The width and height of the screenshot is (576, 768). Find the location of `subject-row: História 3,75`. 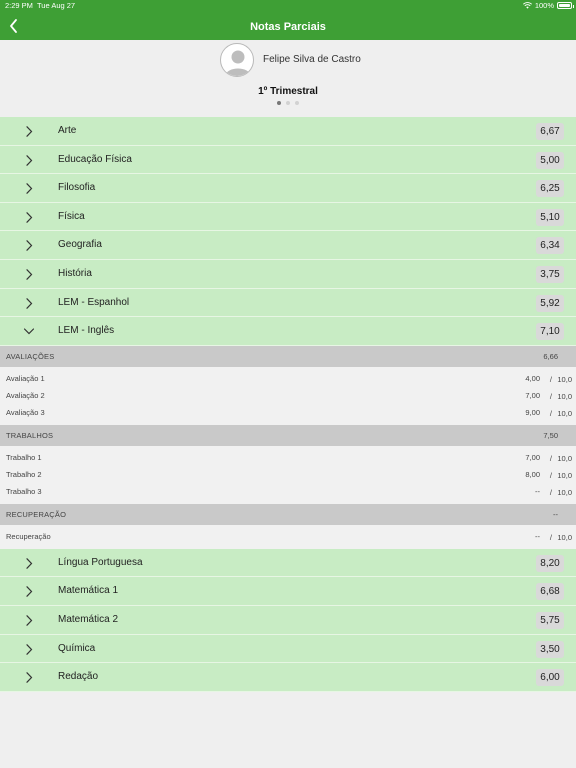

subject-row: História 3,75 is located at coordinates (288, 274).